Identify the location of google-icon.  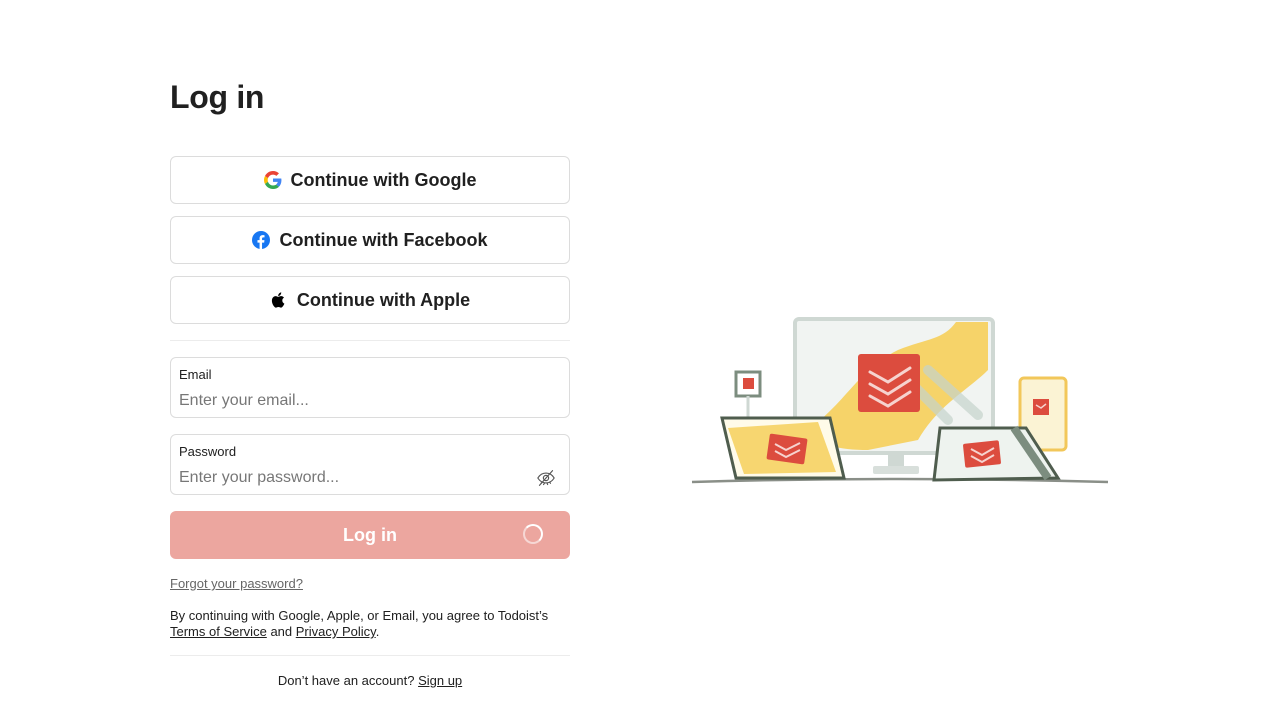
(272, 180).